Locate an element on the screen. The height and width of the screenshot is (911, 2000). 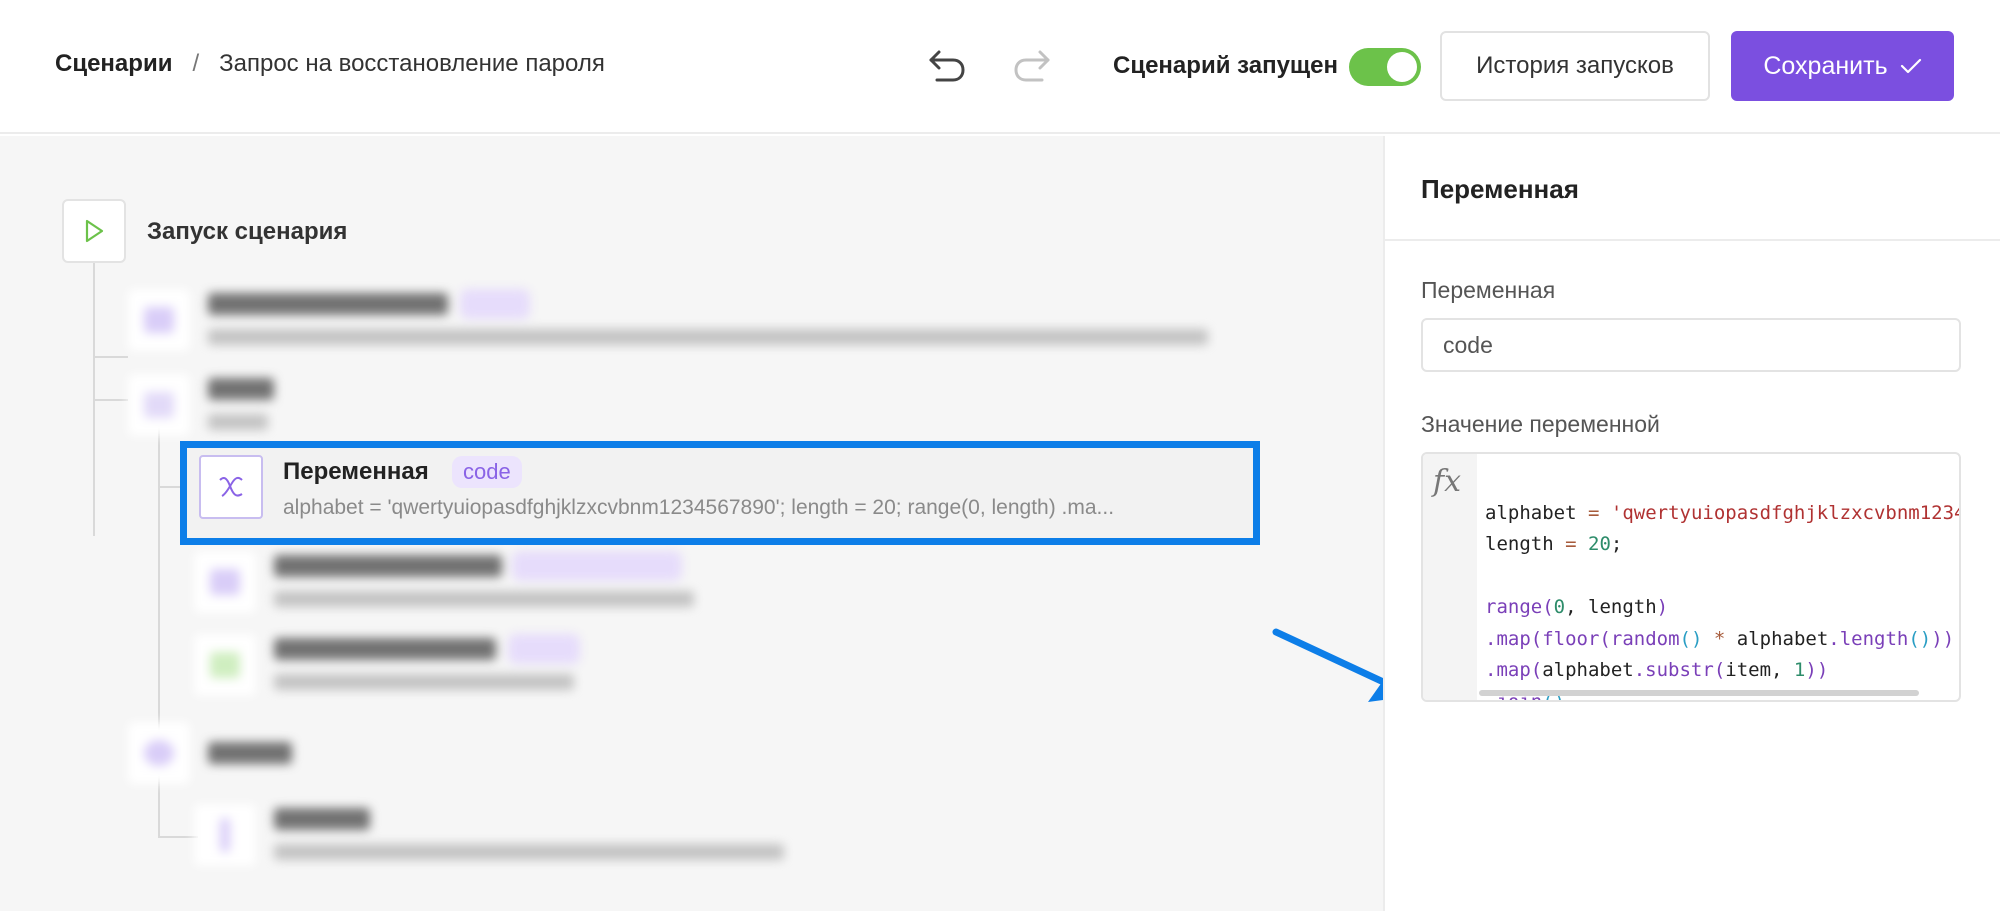
play-icon is located at coordinates (94, 231).